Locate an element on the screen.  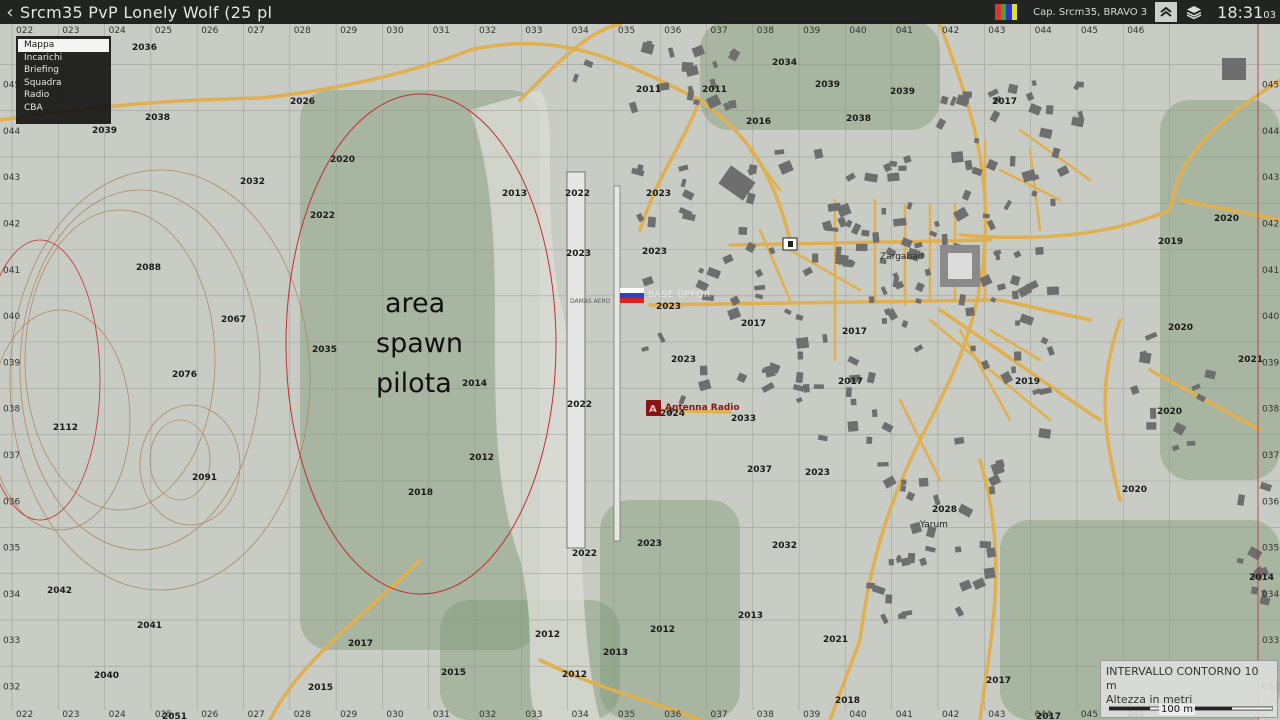
grid-label-x: 022 is located at coordinates (24, 31).